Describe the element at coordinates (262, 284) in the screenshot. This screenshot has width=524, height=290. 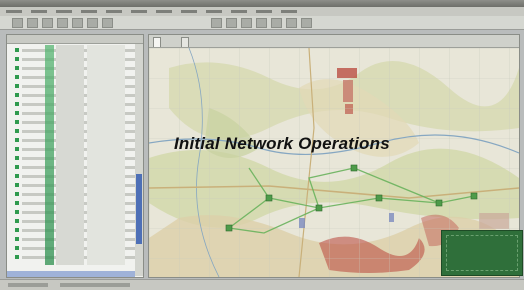
I see `status-bar` at that location.